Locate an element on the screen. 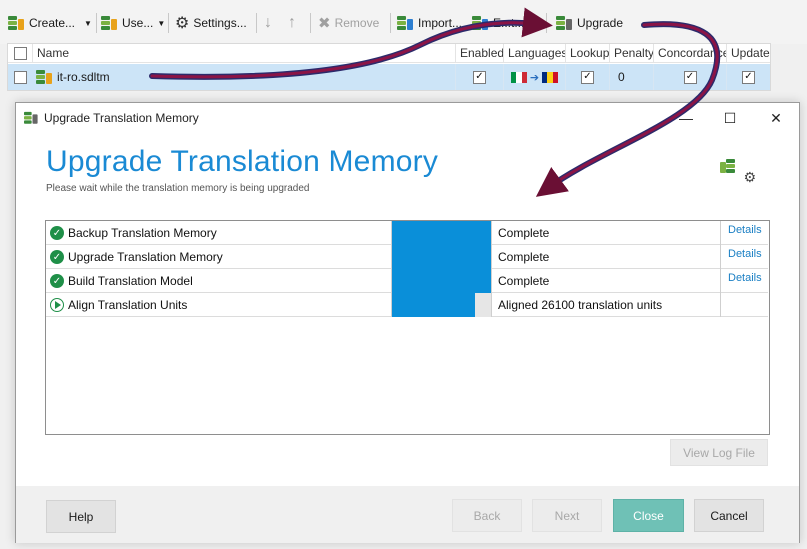  move-down-button: ↓ is located at coordinates (268, 23).